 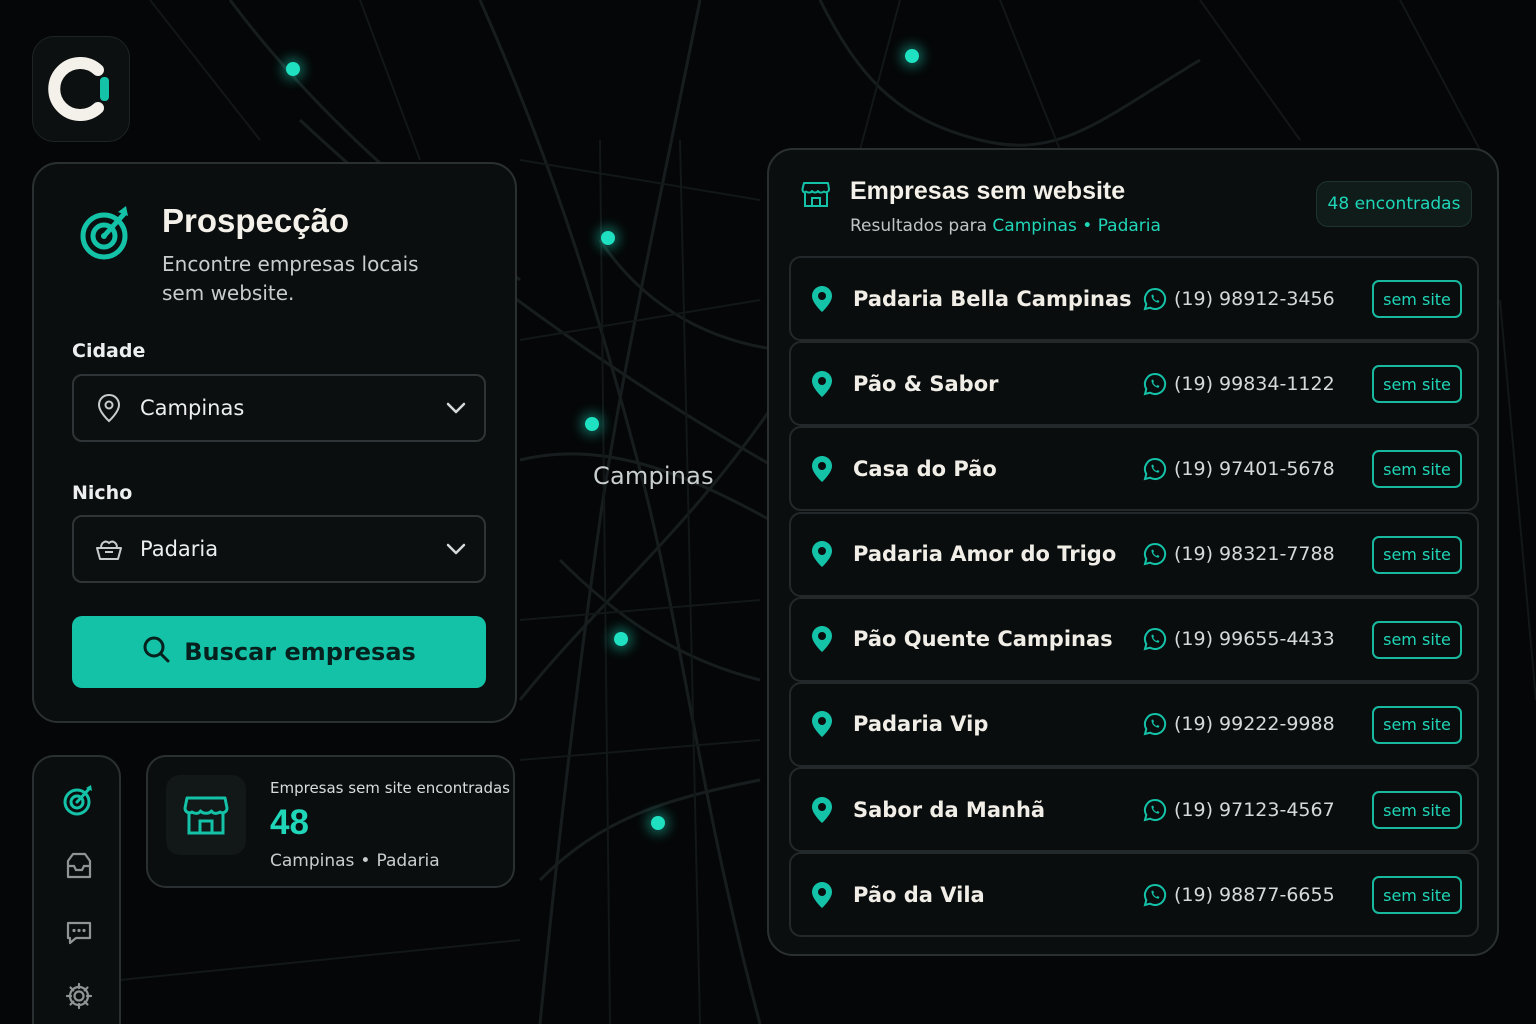 I want to click on list-item: Padaria Vip (19) 99222-9988 sem site, so click(x=1134, y=724).